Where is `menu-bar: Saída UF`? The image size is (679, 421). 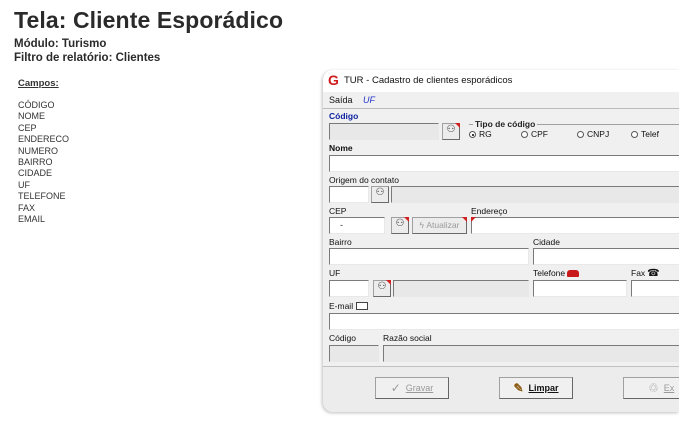
menu-bar: Saída UF is located at coordinates (501, 100).